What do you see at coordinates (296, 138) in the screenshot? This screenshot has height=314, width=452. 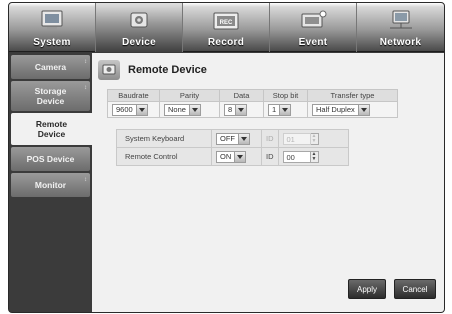 I see `stepper-value: 01` at bounding box center [296, 138].